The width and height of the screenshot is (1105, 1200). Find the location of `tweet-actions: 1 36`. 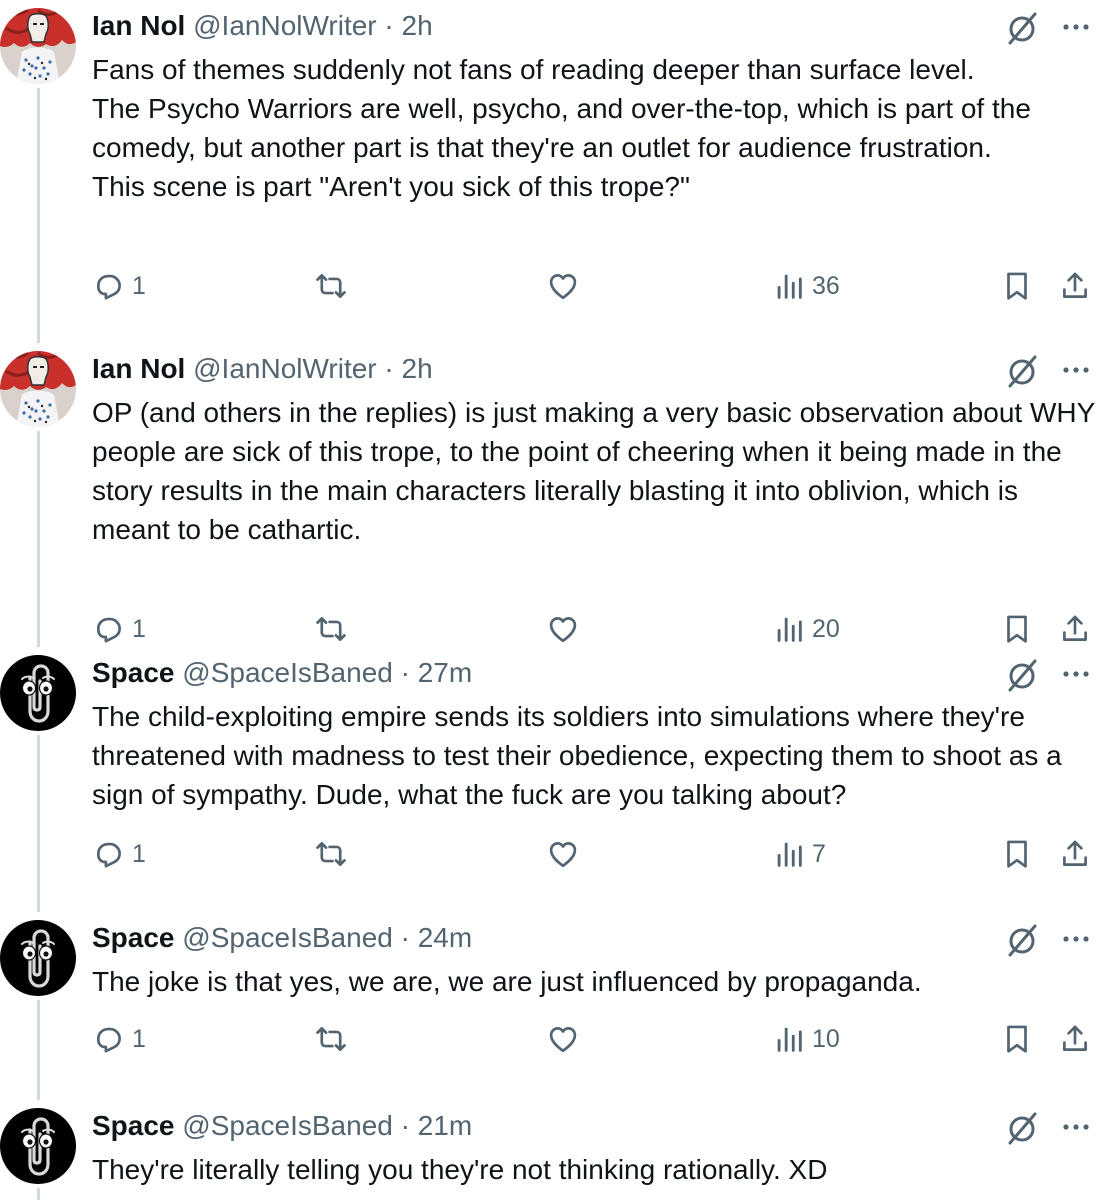

tweet-actions: 1 36 is located at coordinates (552, 286).